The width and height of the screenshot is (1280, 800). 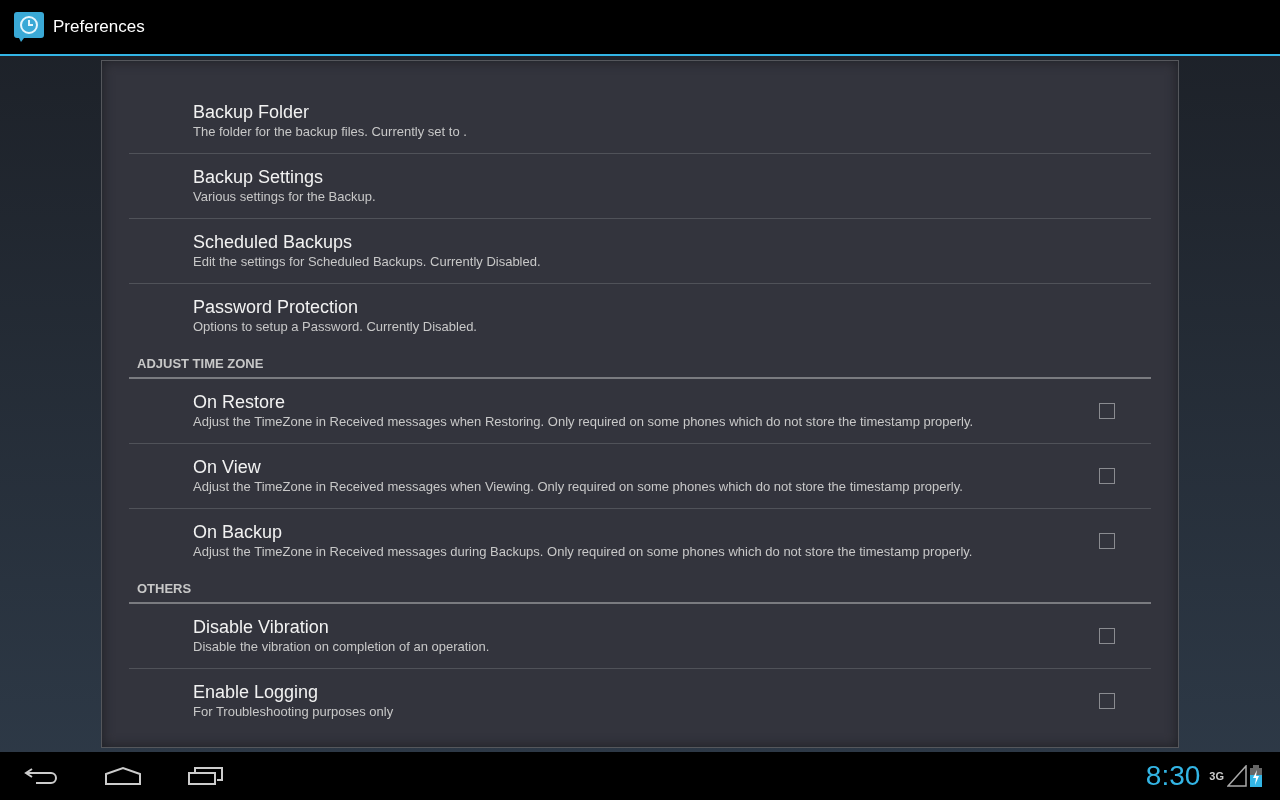 What do you see at coordinates (583, 552) in the screenshot?
I see `preference-summary: Adjust the TimeZone in Received messages during Backups. Only required on some phones which do not store the timestamp properly.` at bounding box center [583, 552].